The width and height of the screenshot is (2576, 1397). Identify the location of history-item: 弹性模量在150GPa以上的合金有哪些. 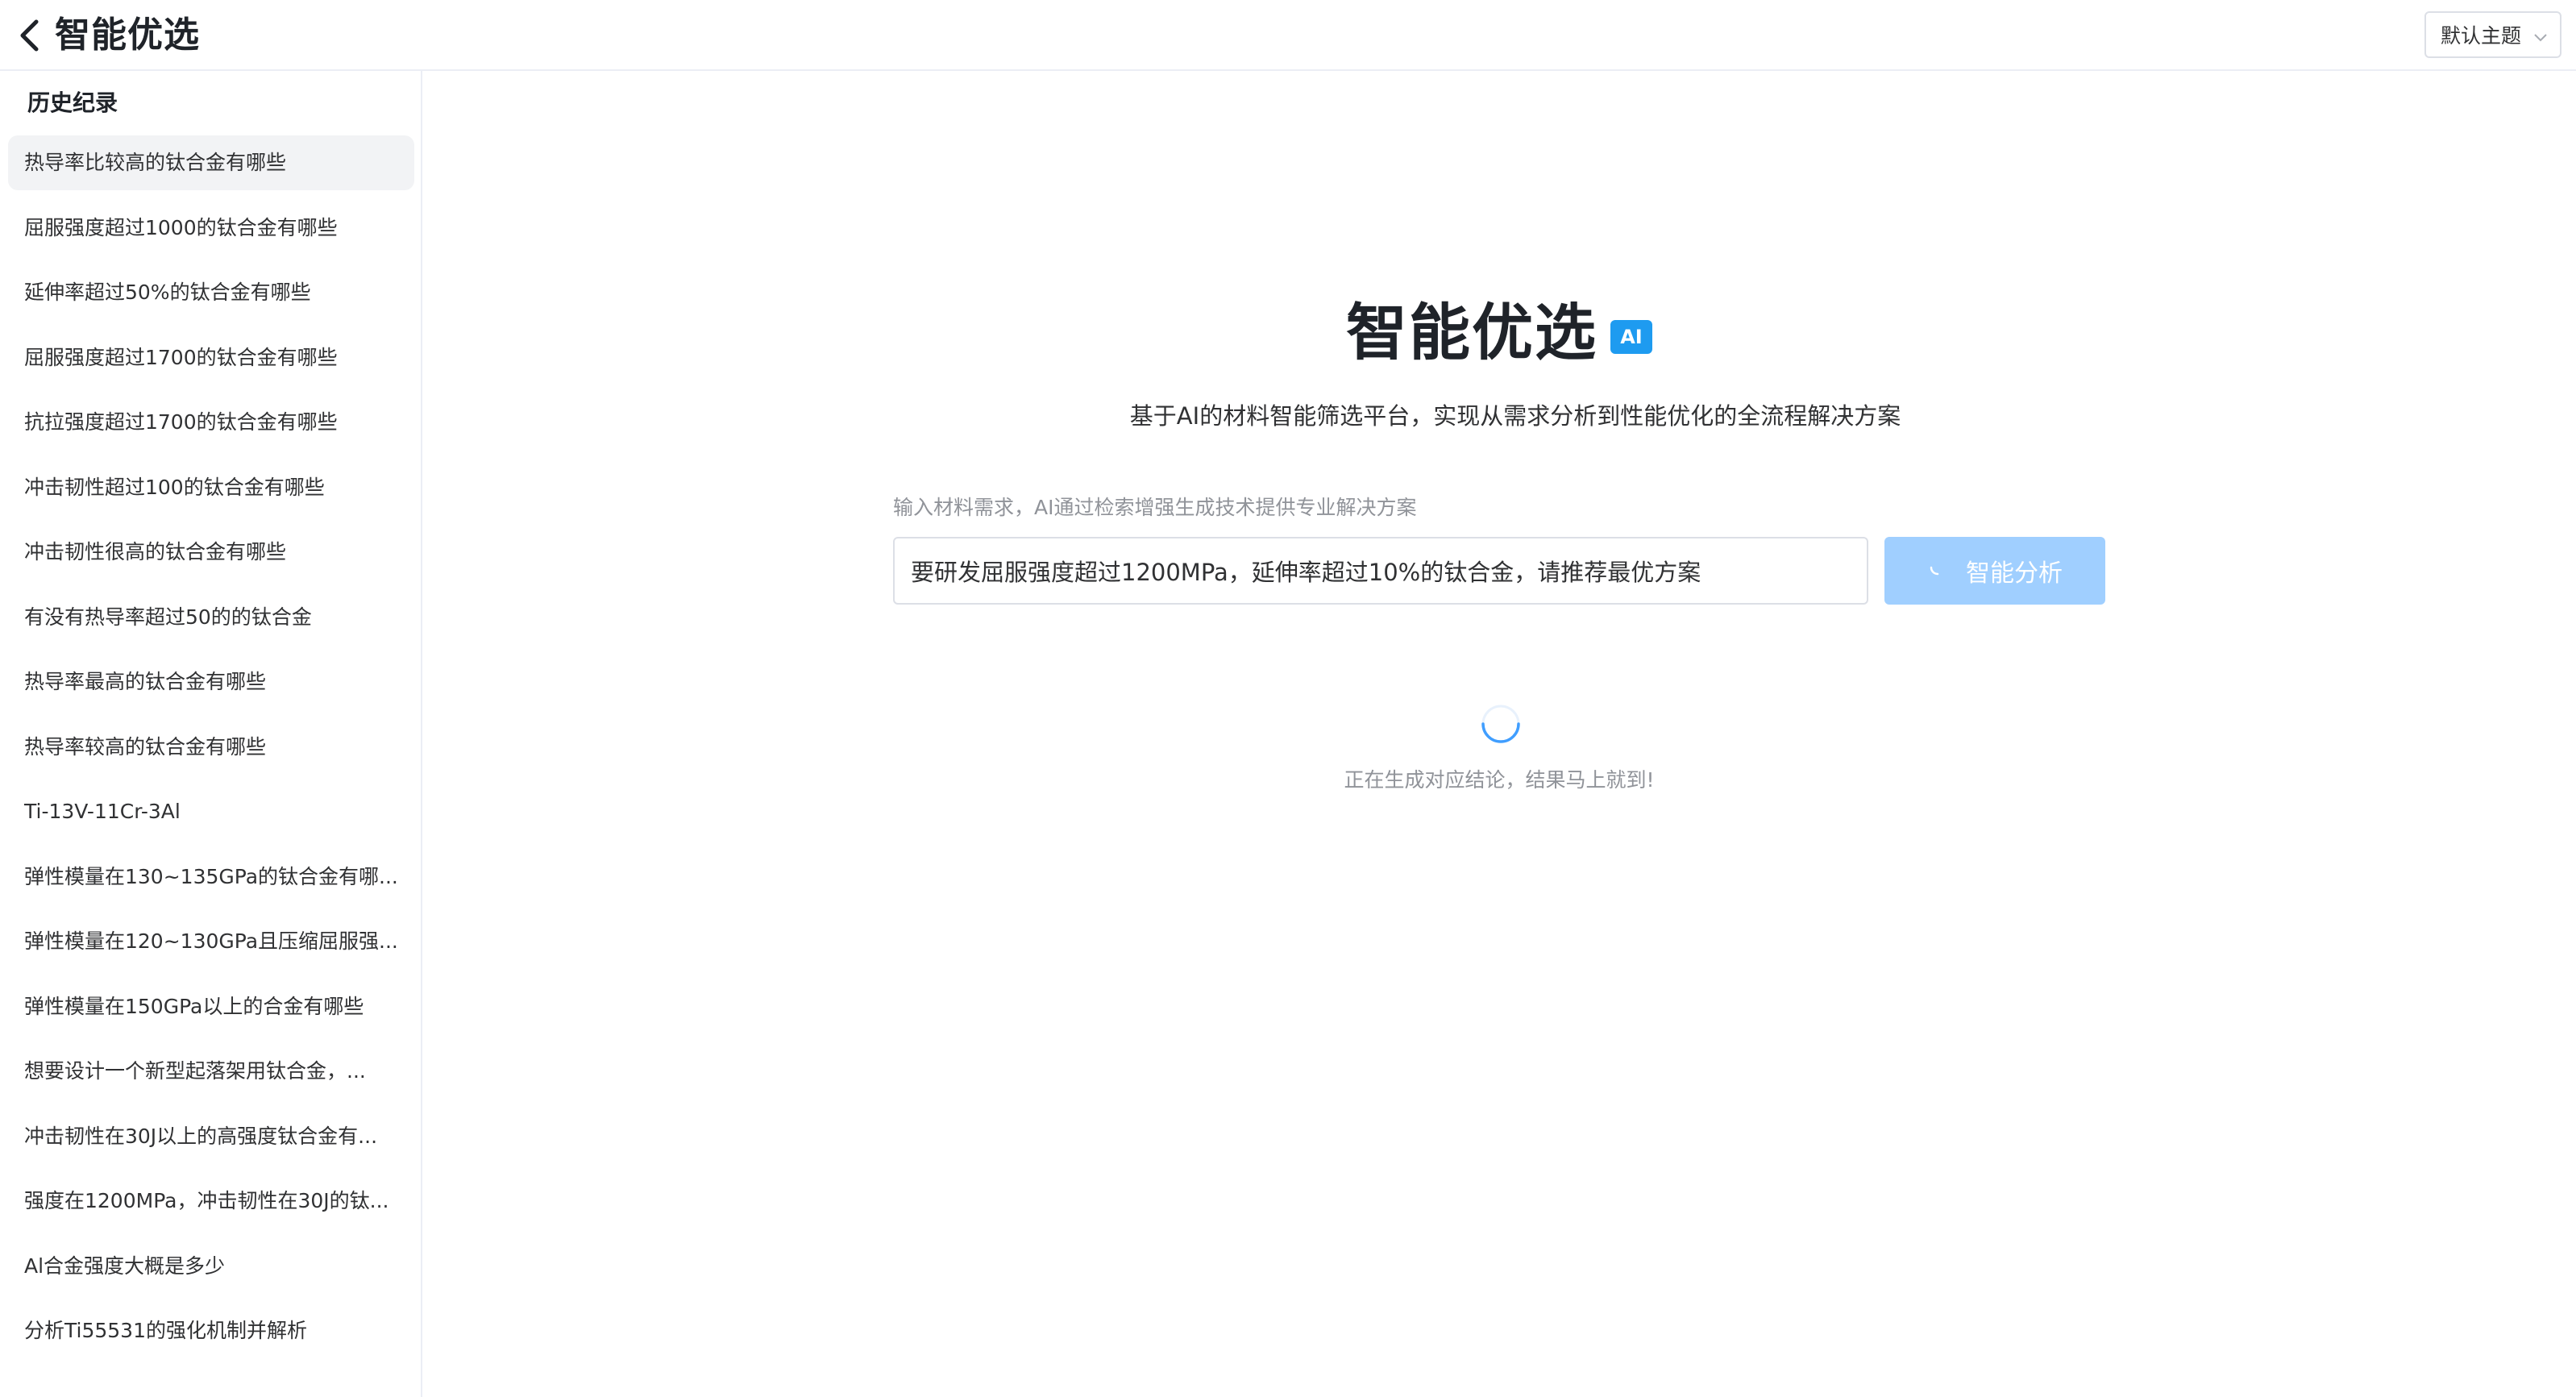
(211, 1007).